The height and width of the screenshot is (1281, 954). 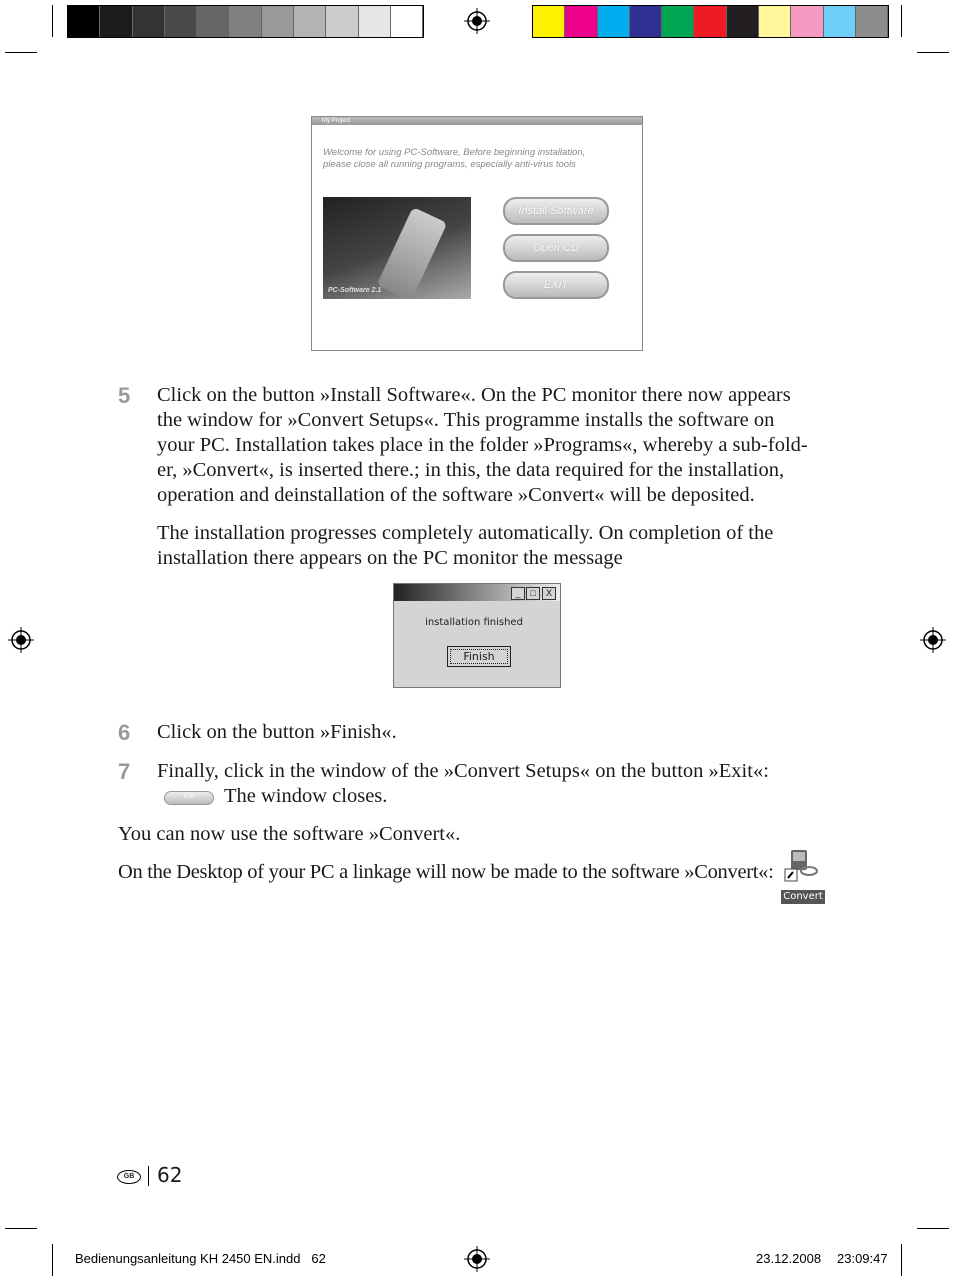 I want to click on gray-color-bar, so click(x=246, y=21).